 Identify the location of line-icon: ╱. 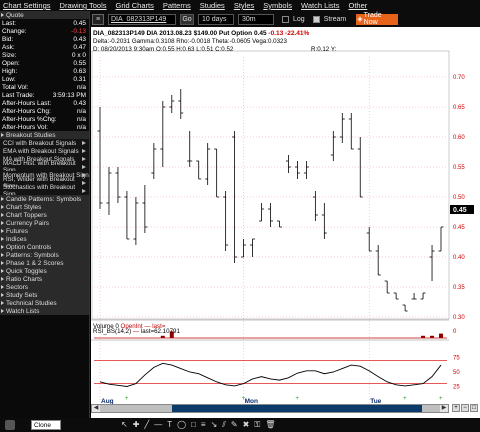
(146, 425).